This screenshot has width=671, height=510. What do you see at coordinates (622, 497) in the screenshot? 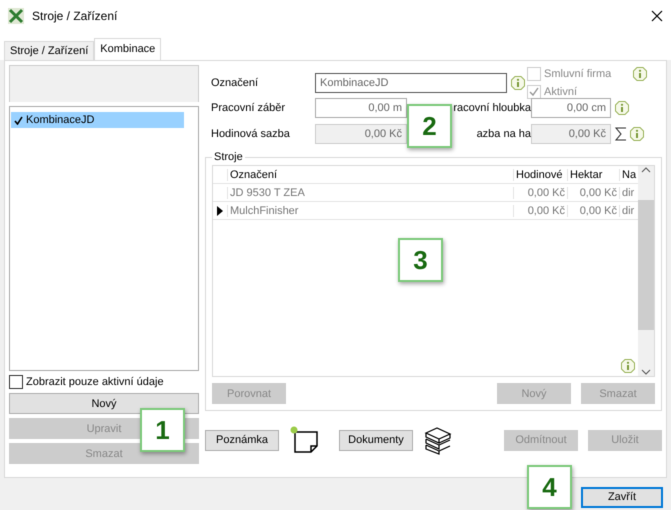
I see `close-button: Zavřít` at bounding box center [622, 497].